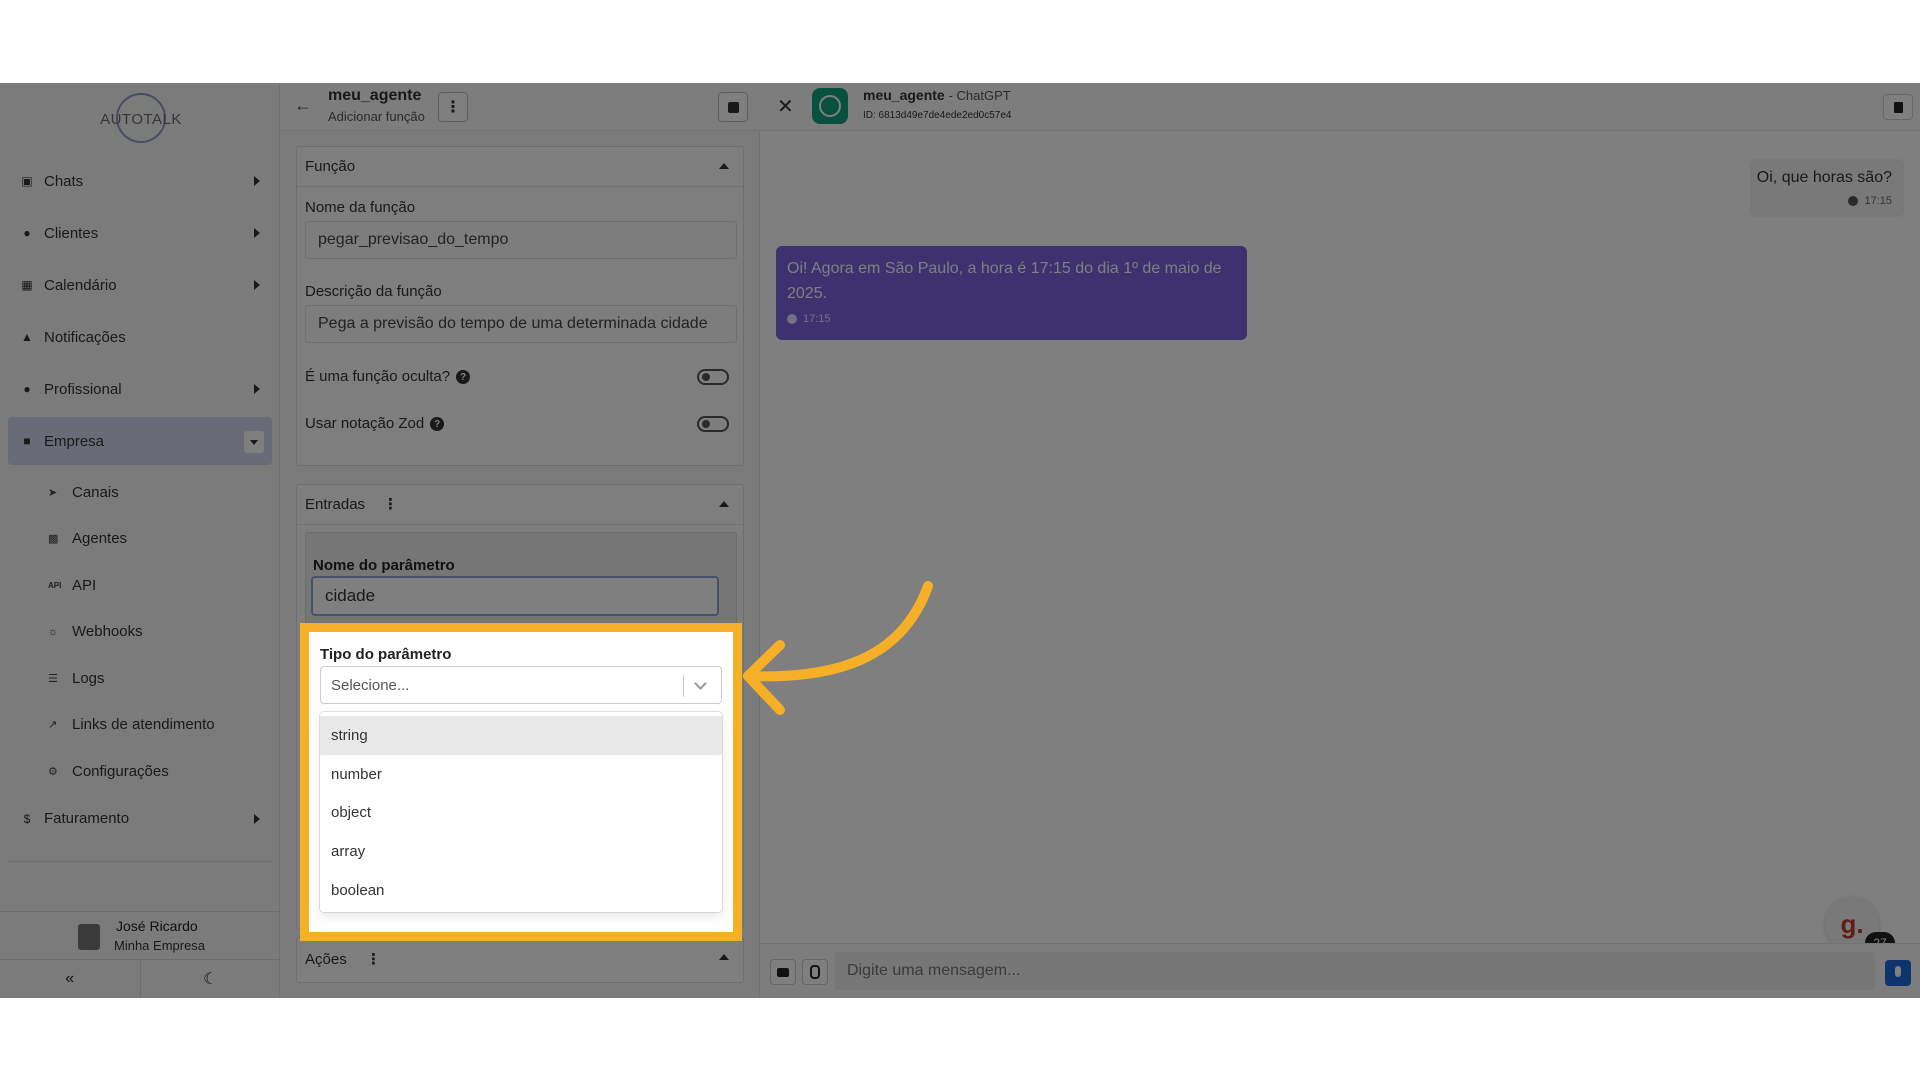 The width and height of the screenshot is (1920, 1080). Describe the element at coordinates (384, 565) in the screenshot. I see `parameter-name-label: Nome do parâmetro` at that location.